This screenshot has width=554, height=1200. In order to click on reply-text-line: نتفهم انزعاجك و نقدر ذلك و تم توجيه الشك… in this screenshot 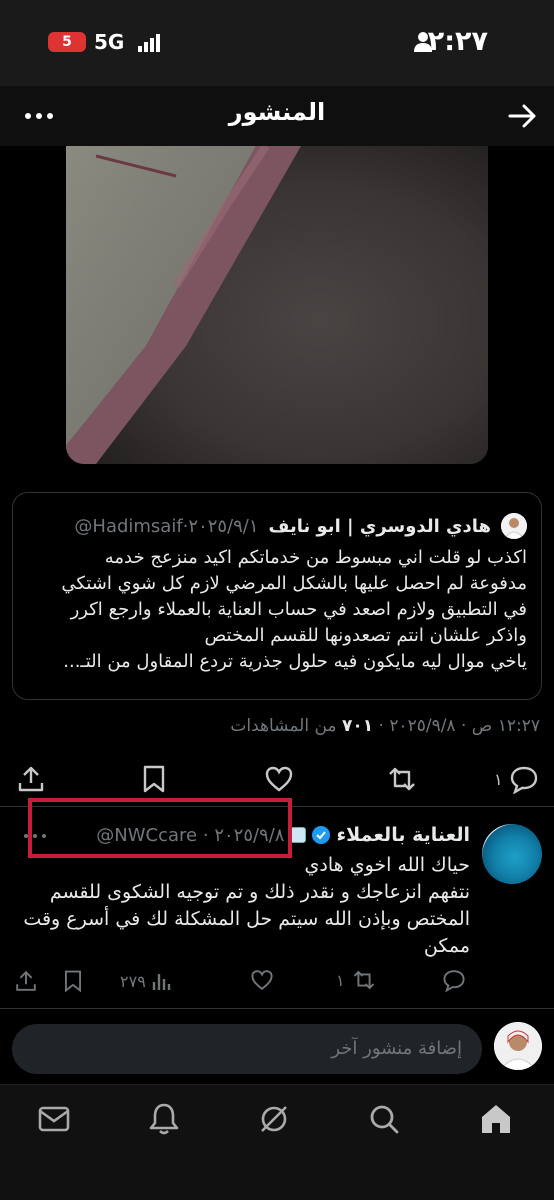, I will do `click(259, 892)`.